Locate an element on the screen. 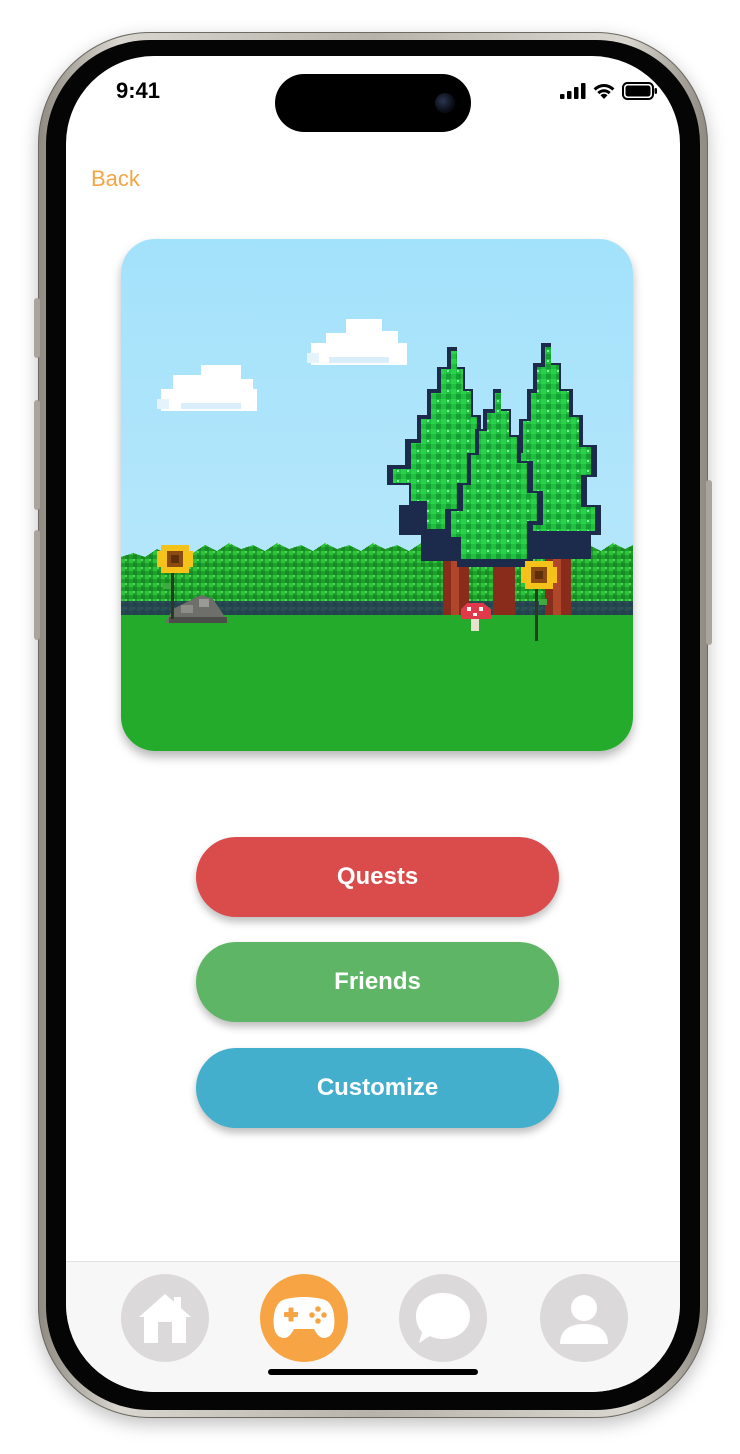 The width and height of the screenshot is (740, 1454). home-icon is located at coordinates (165, 1318).